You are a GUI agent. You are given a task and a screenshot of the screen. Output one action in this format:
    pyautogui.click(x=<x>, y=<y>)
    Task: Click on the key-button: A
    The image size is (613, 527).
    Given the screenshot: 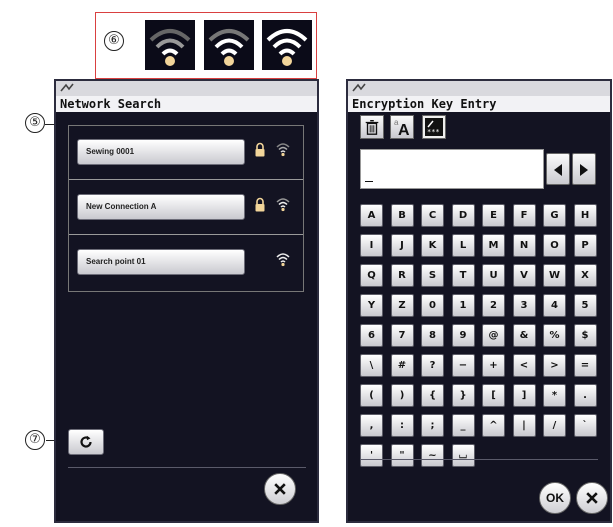 What is the action you would take?
    pyautogui.click(x=371, y=215)
    